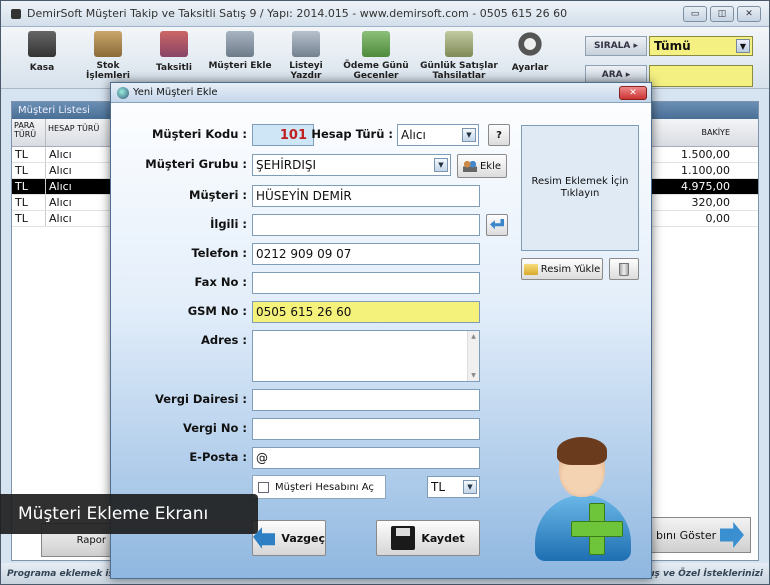 The height and width of the screenshot is (585, 770). I want to click on gsm-field: 0505 615 26 60, so click(366, 312).